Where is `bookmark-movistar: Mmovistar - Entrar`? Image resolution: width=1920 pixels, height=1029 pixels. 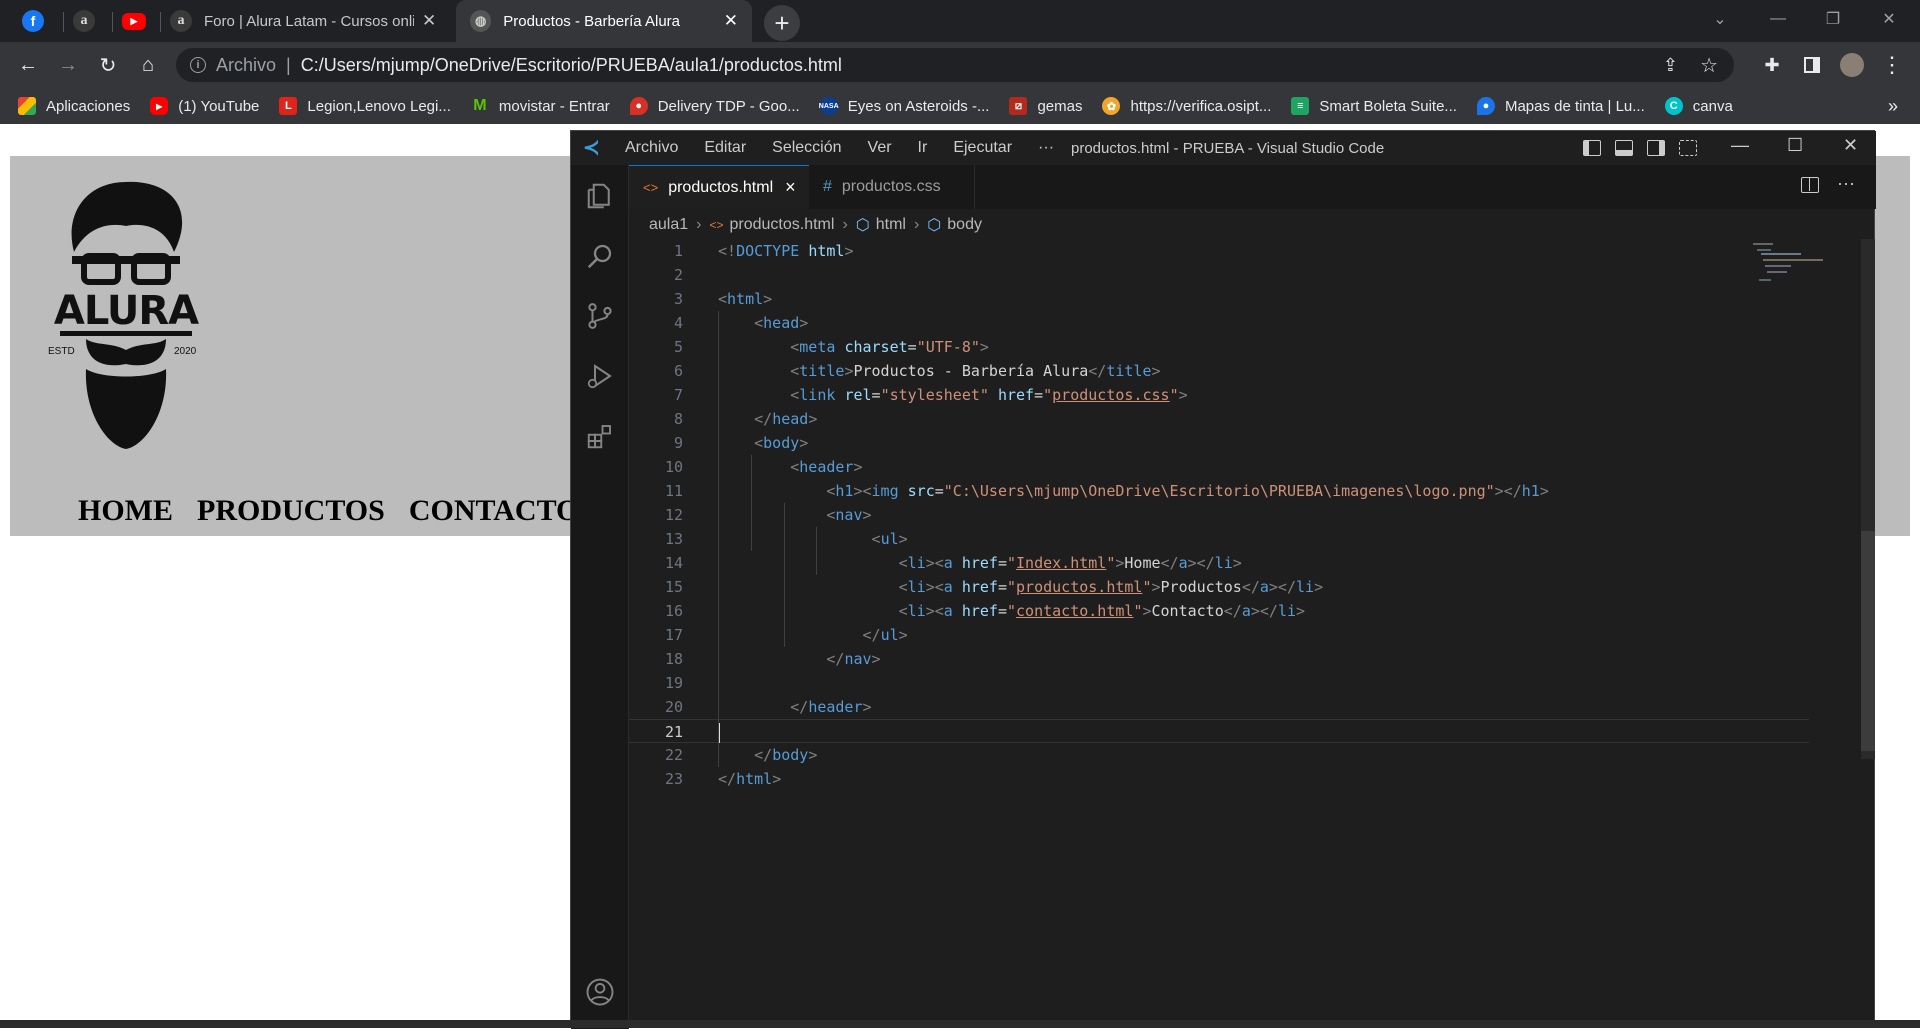
bookmark-movistar: Mmovistar - Entrar is located at coordinates (540, 106).